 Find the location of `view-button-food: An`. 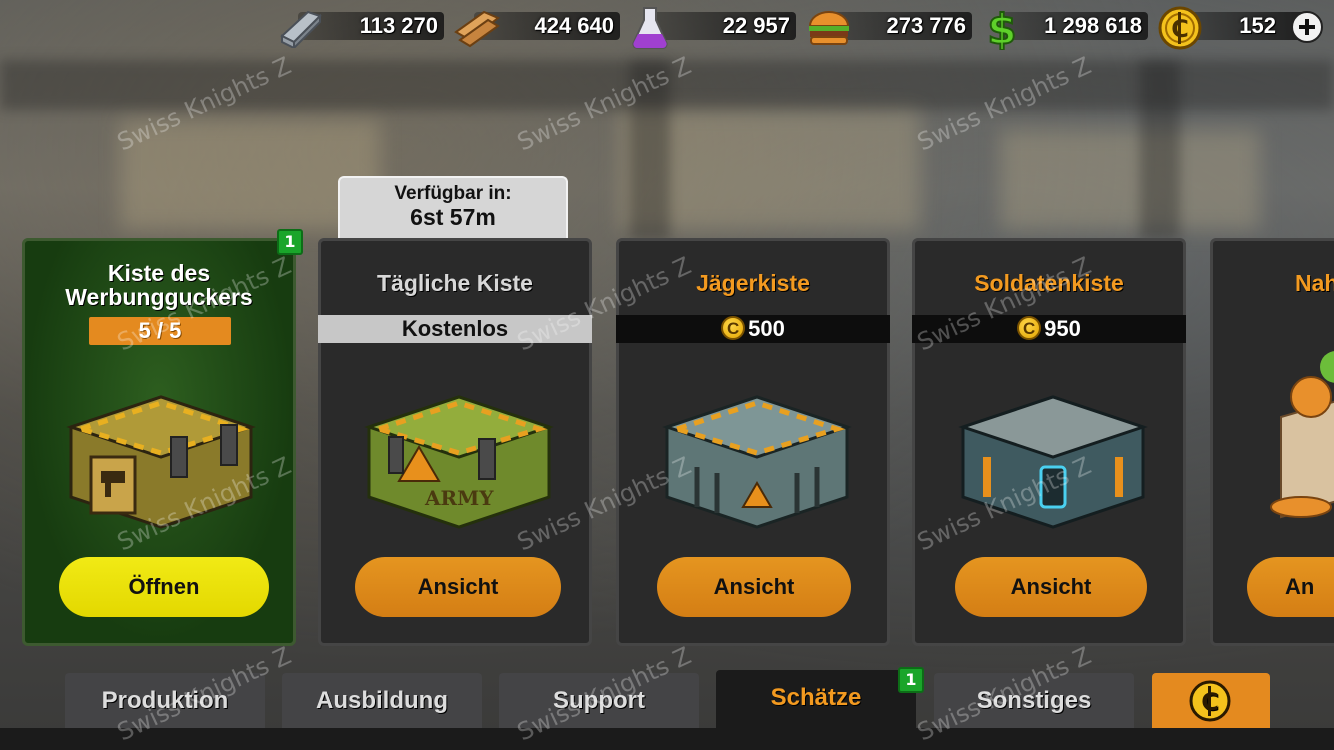

view-button-food: An is located at coordinates (1290, 587).